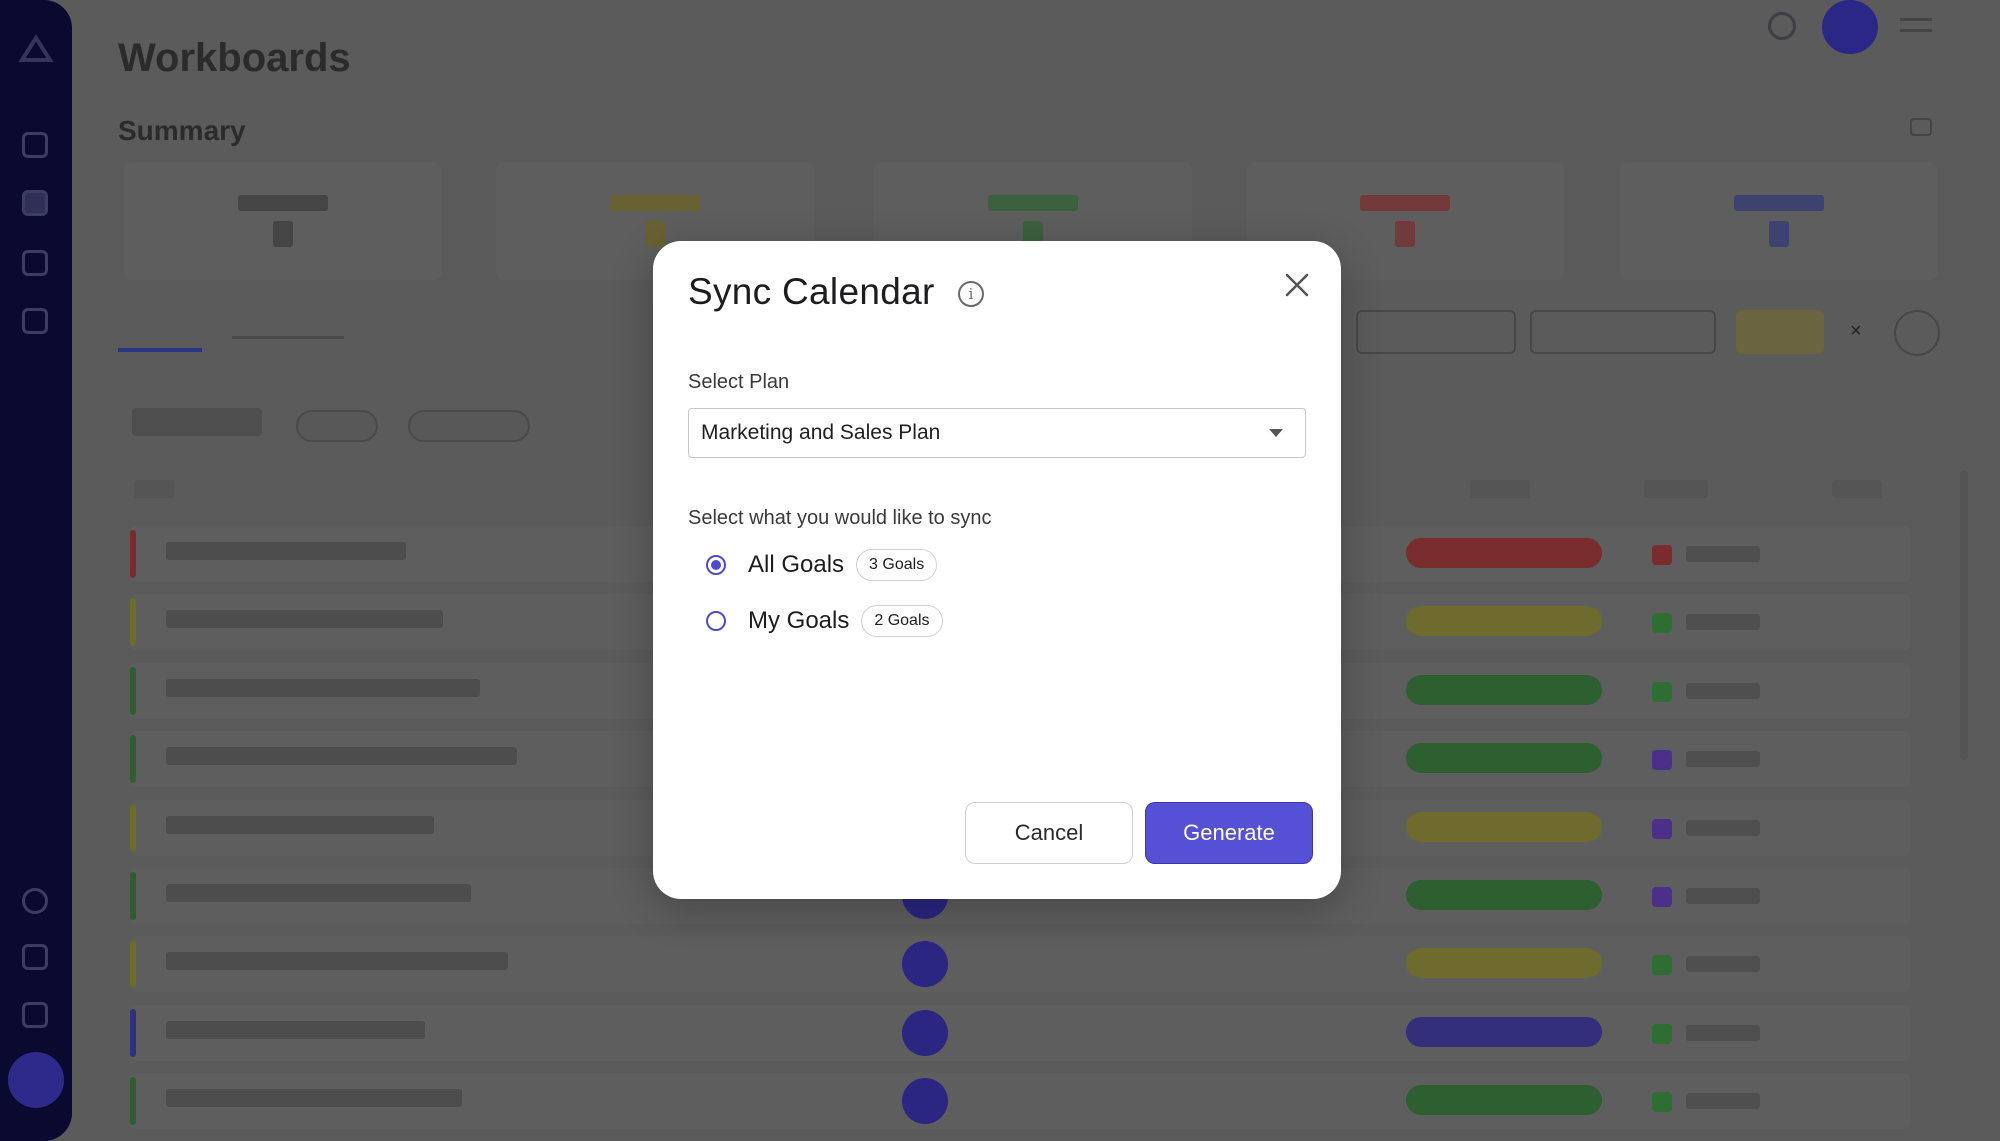 Image resolution: width=2000 pixels, height=1141 pixels. I want to click on goals-select-pill, so click(469, 426).